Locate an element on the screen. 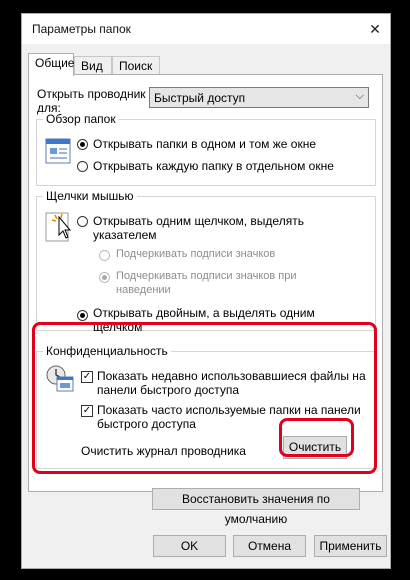 The width and height of the screenshot is (410, 580). ok-button: OK is located at coordinates (189, 546).